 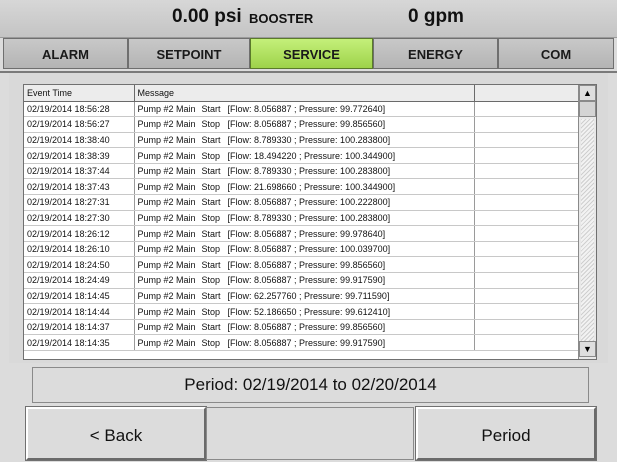 I want to click on message-detail: [Flow: 8.056887 ; Pressure: 99.978640], so click(x=306, y=233).